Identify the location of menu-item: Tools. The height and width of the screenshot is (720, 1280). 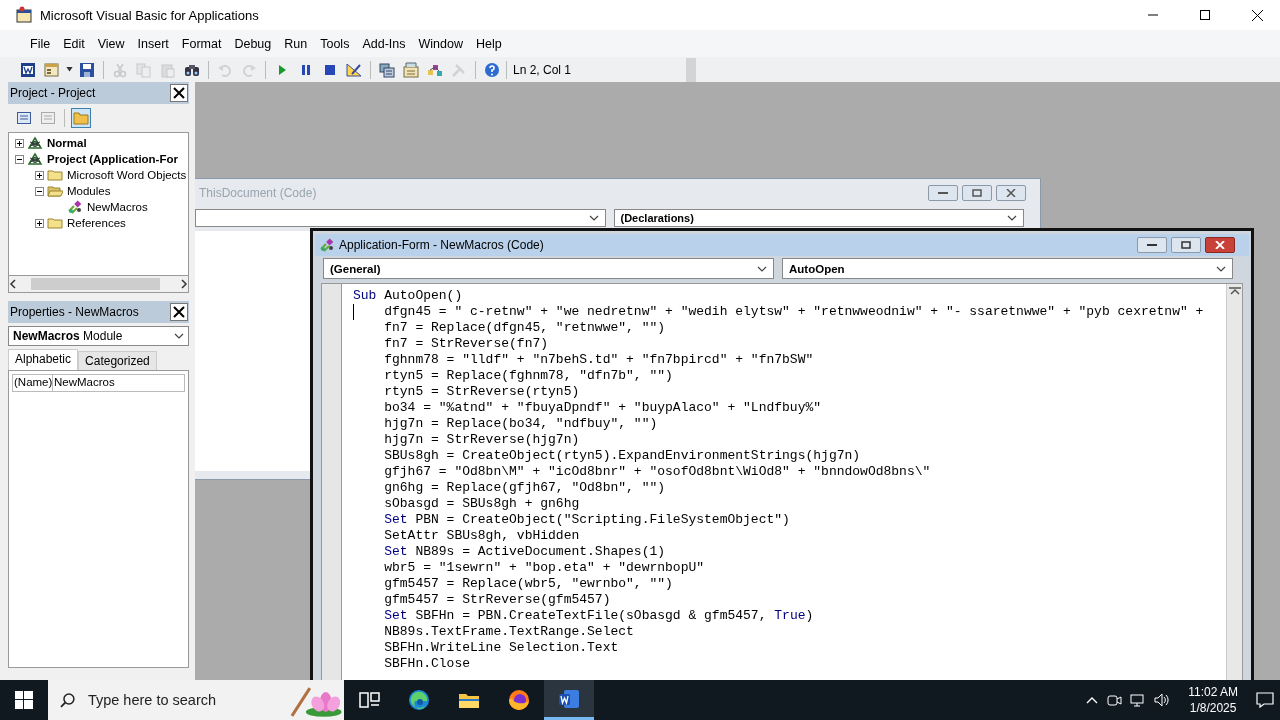
(335, 43).